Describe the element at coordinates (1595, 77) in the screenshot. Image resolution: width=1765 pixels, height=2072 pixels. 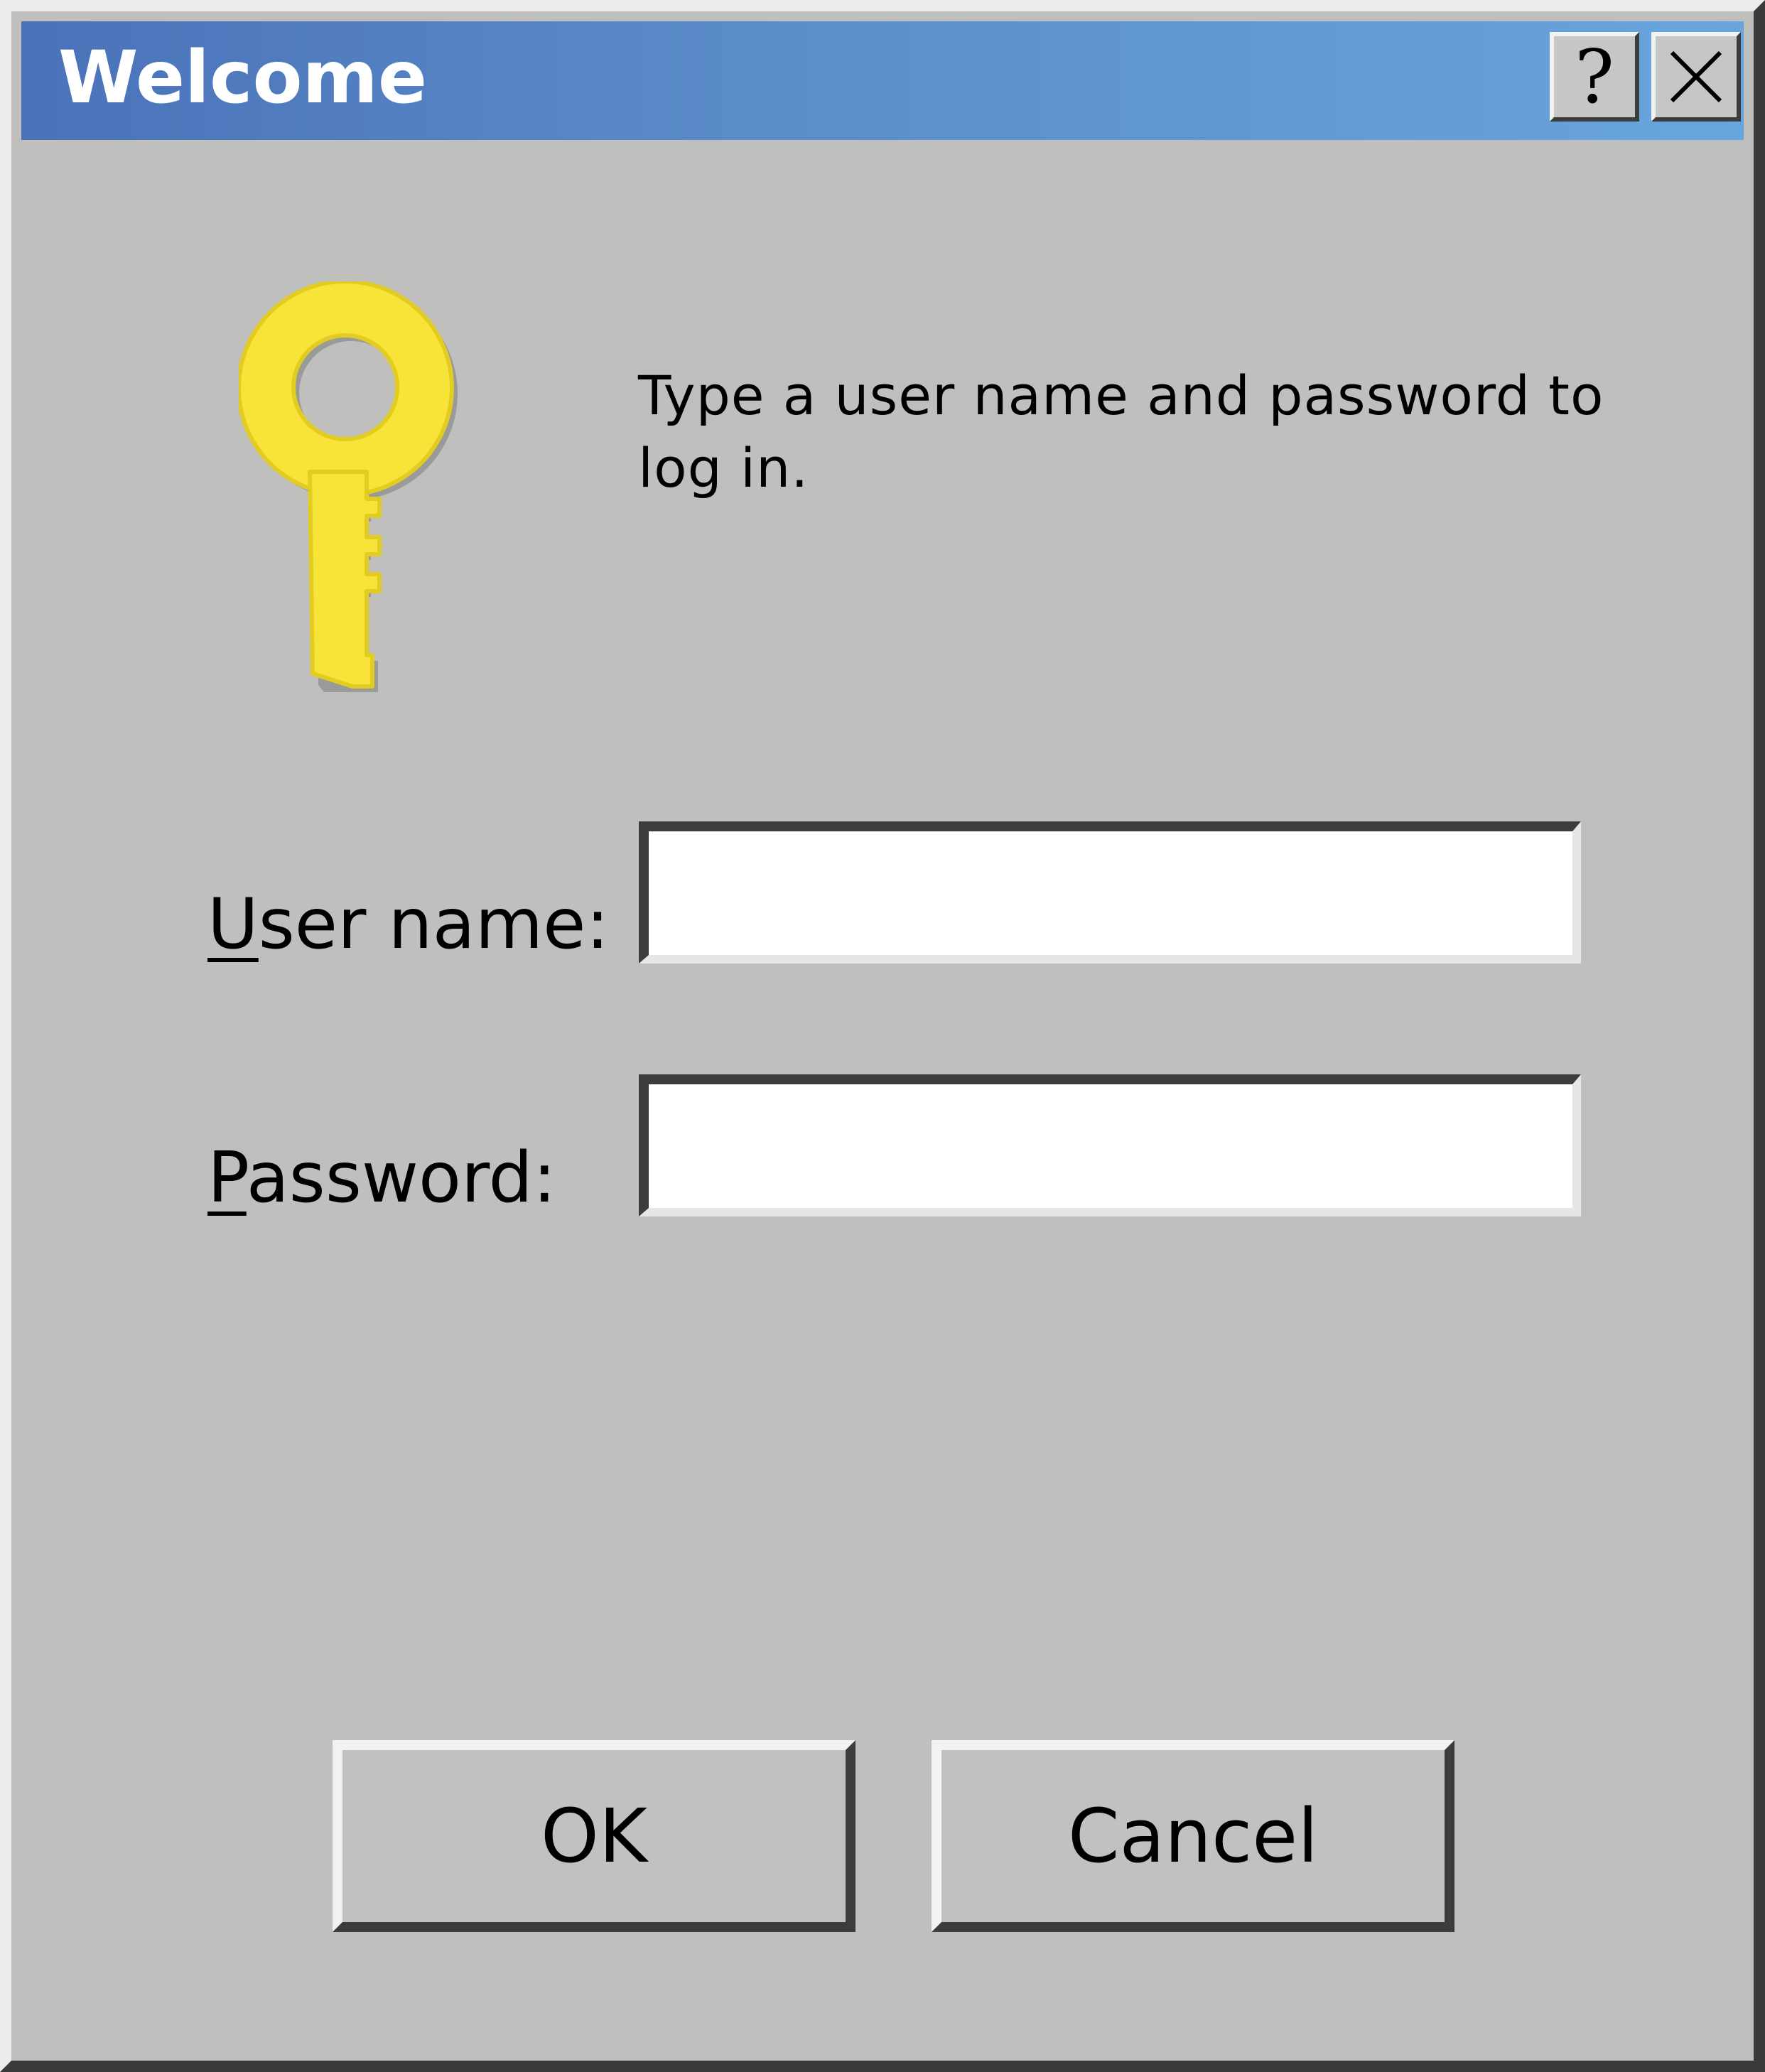
I see `help-button: ?` at that location.